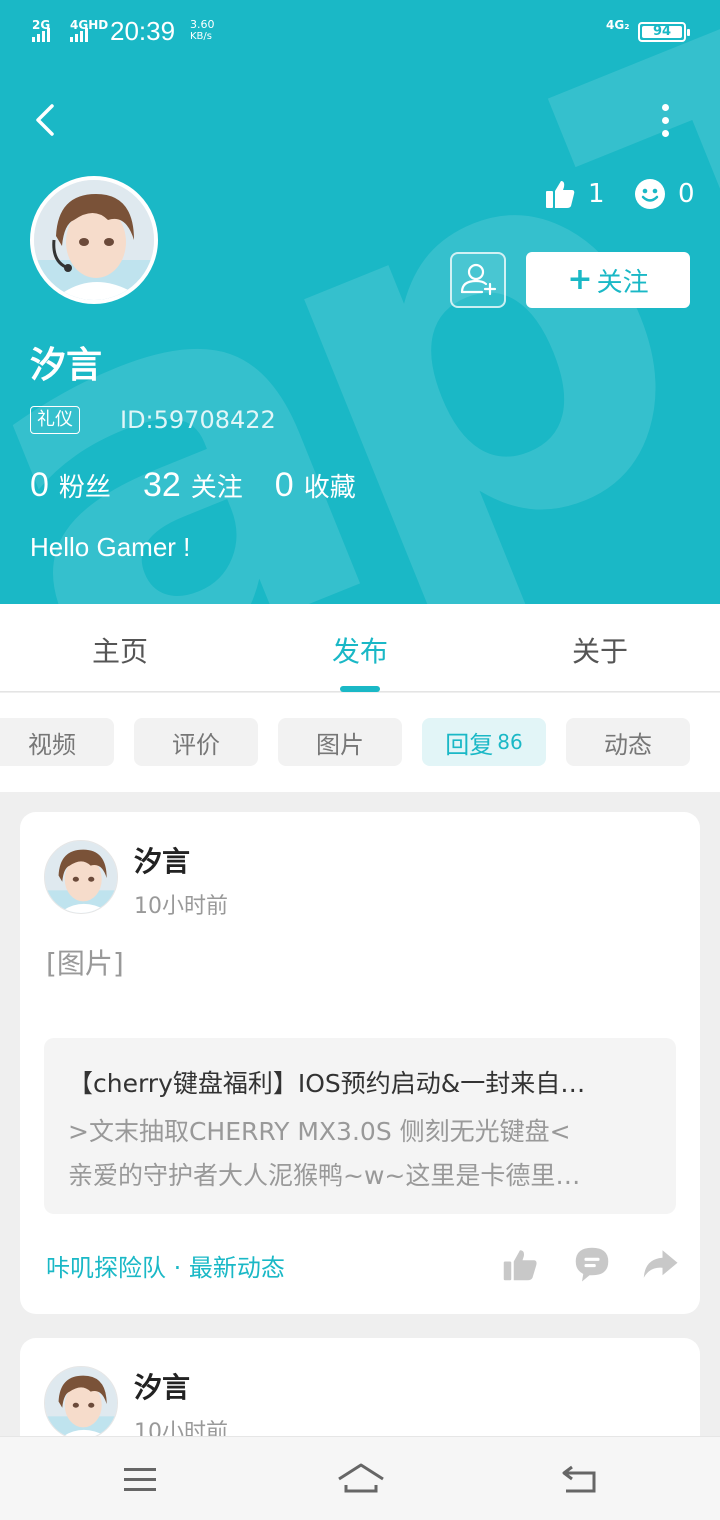 Image resolution: width=720 pixels, height=1520 pixels. I want to click on favorites-count: 0, so click(284, 485).